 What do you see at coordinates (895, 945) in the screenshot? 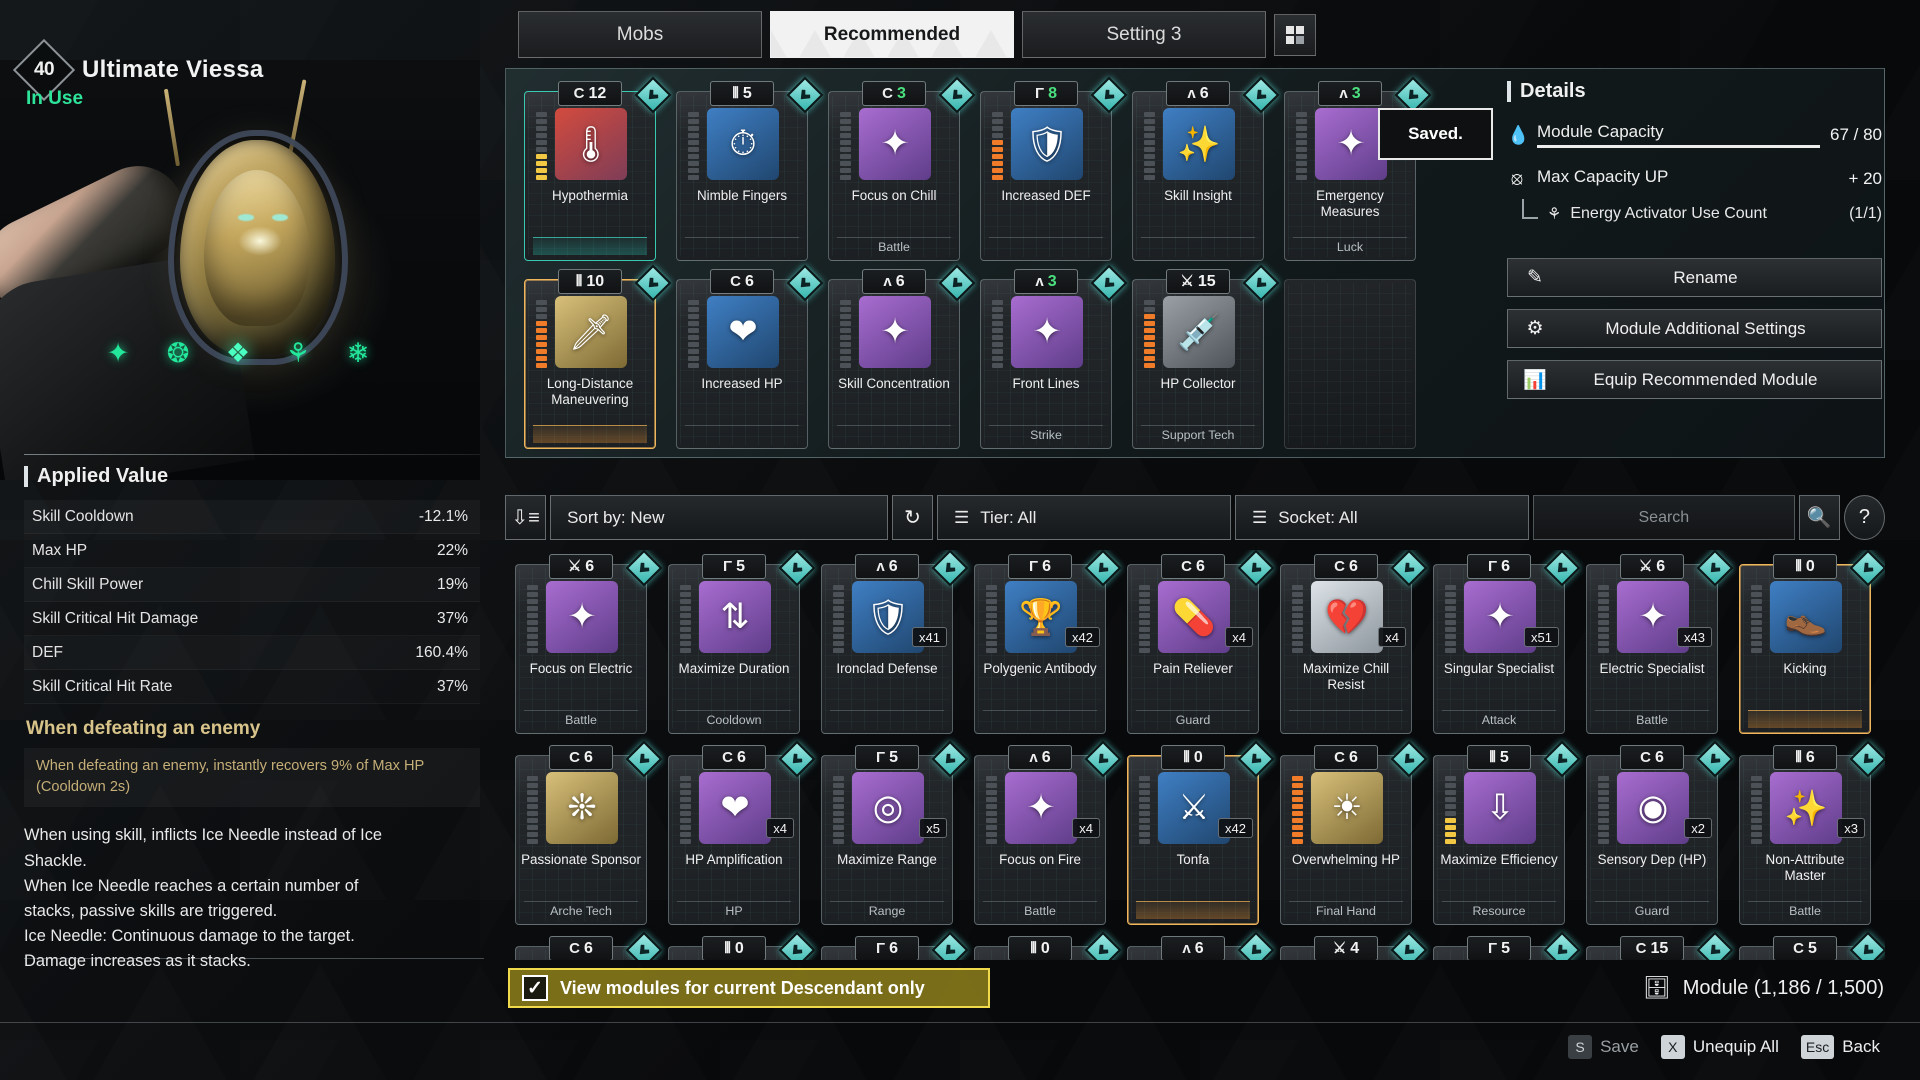
I see `module-card: Γ6✦` at bounding box center [895, 945].